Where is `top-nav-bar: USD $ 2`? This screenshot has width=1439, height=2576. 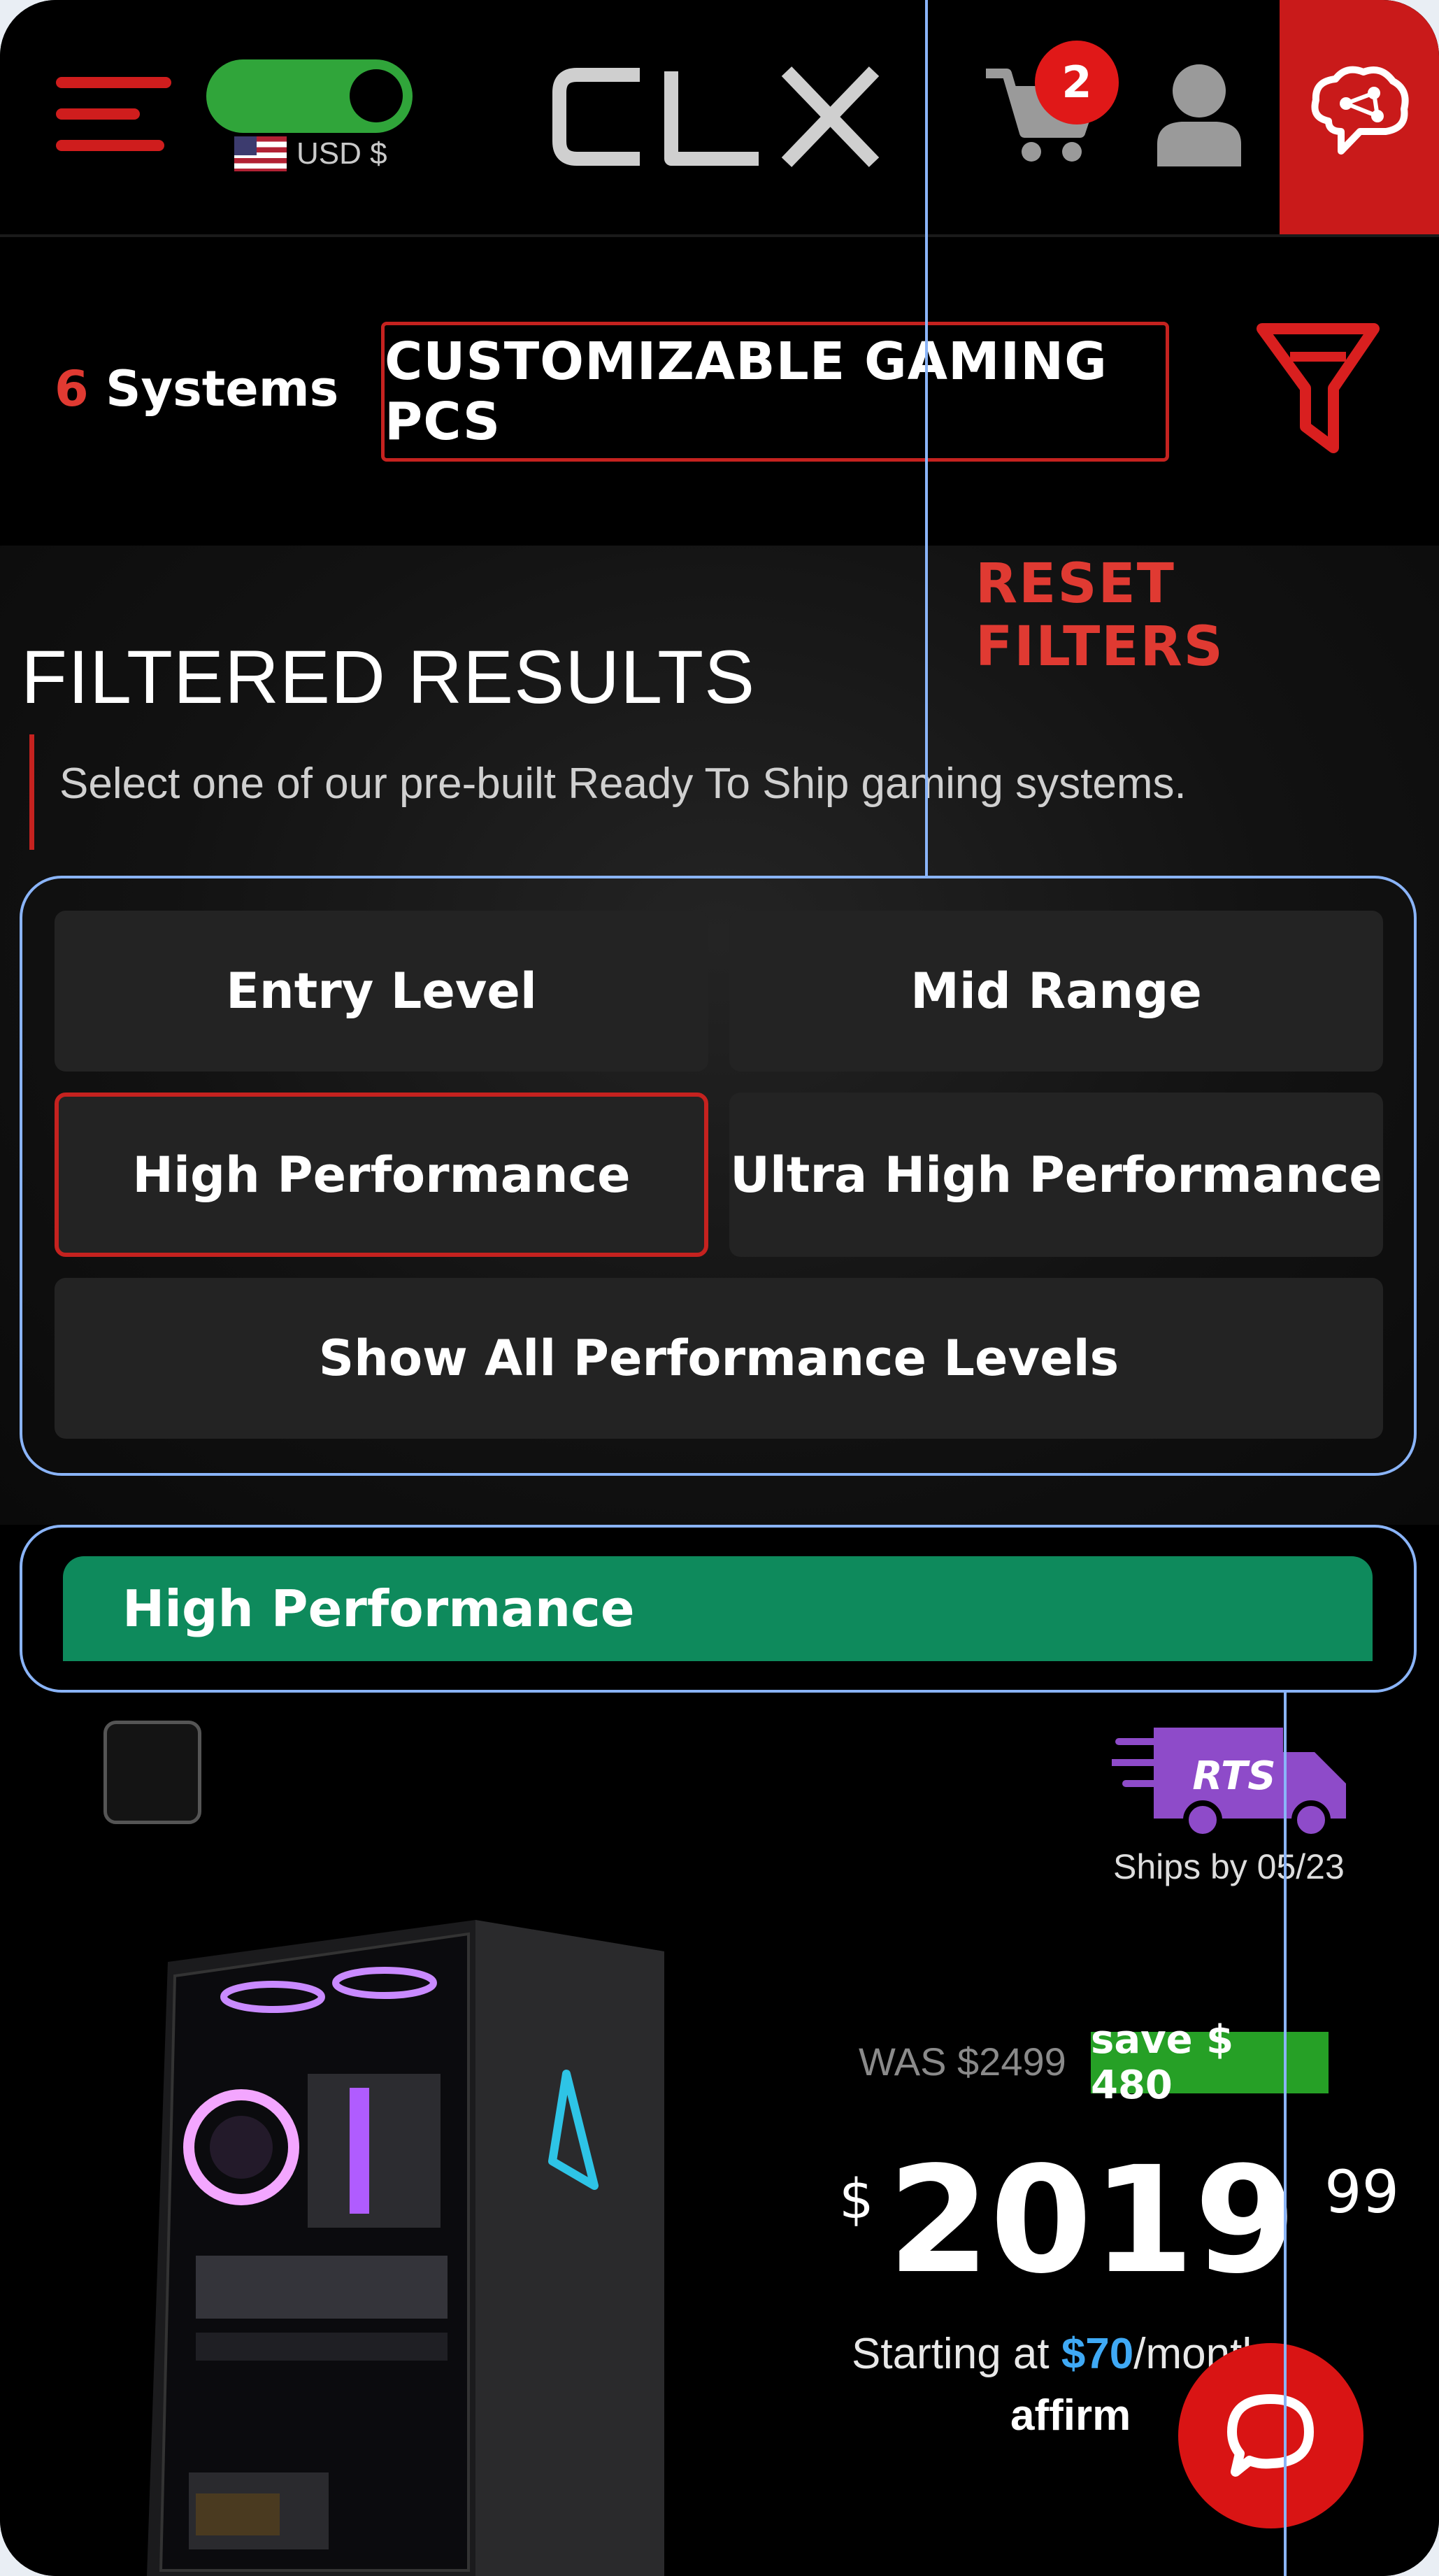 top-nav-bar: USD $ 2 is located at coordinates (719, 118).